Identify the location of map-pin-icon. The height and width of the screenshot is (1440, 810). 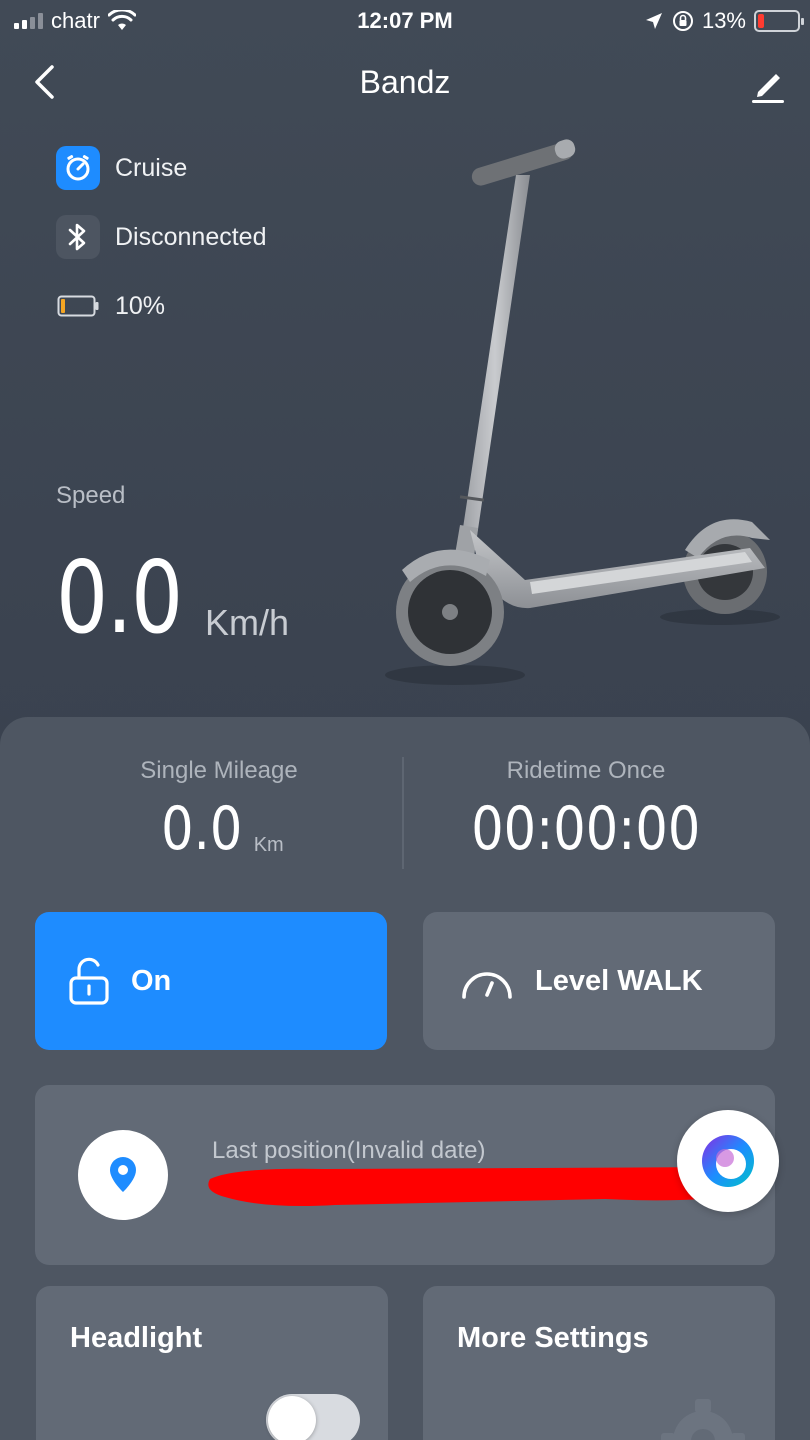
(123, 1174).